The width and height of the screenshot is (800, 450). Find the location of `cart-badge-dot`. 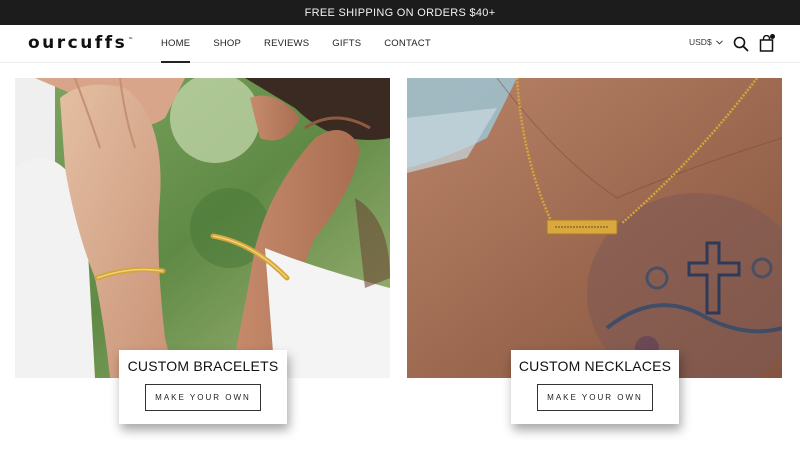

cart-badge-dot is located at coordinates (772, 36).